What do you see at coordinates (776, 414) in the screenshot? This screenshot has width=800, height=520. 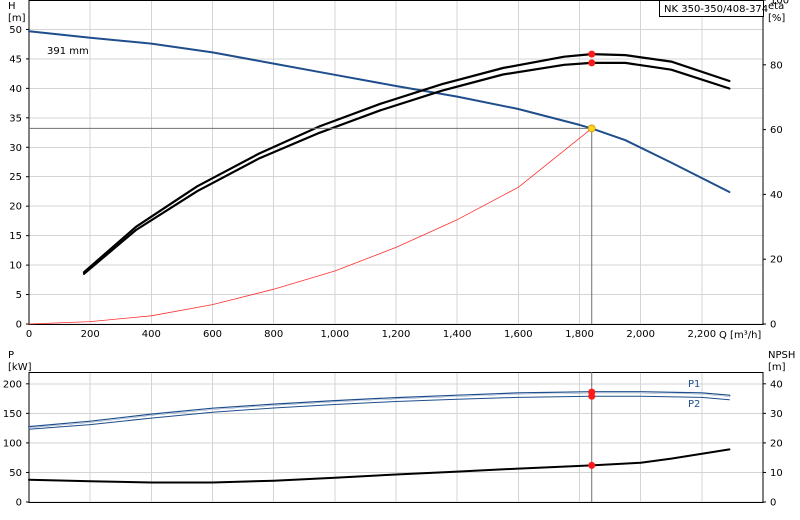 I see `y-right-tick-label: 30` at bounding box center [776, 414].